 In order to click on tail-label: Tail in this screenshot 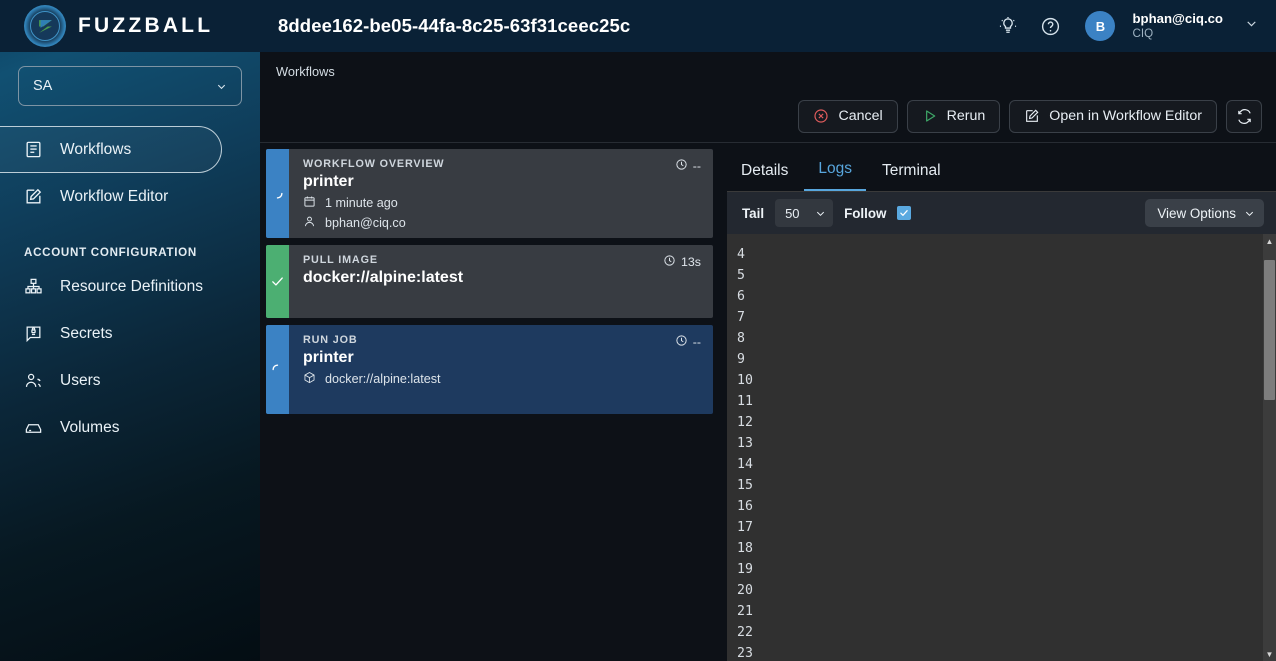, I will do `click(753, 213)`.